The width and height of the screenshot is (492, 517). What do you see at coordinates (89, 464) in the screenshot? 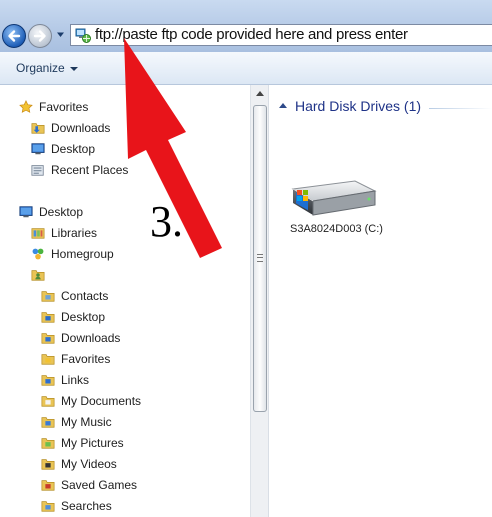
I see `nav-user-item-label: My Videos` at bounding box center [89, 464].